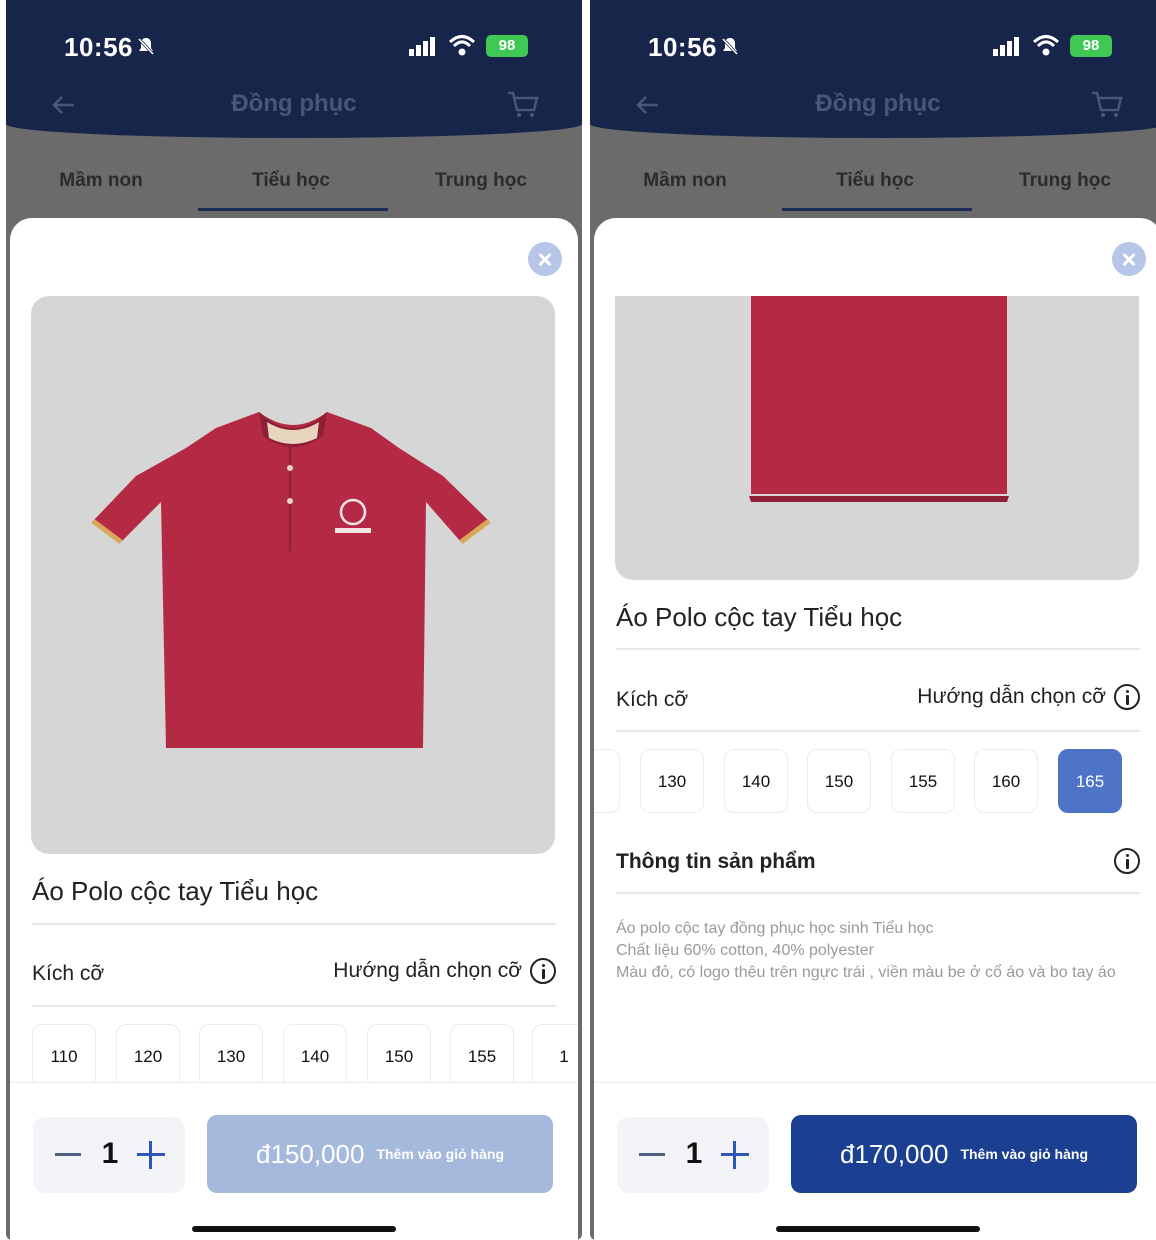 The image size is (1156, 1240). I want to click on description-line: Chất liệu 60% cotton, 40% polyester, so click(745, 950).